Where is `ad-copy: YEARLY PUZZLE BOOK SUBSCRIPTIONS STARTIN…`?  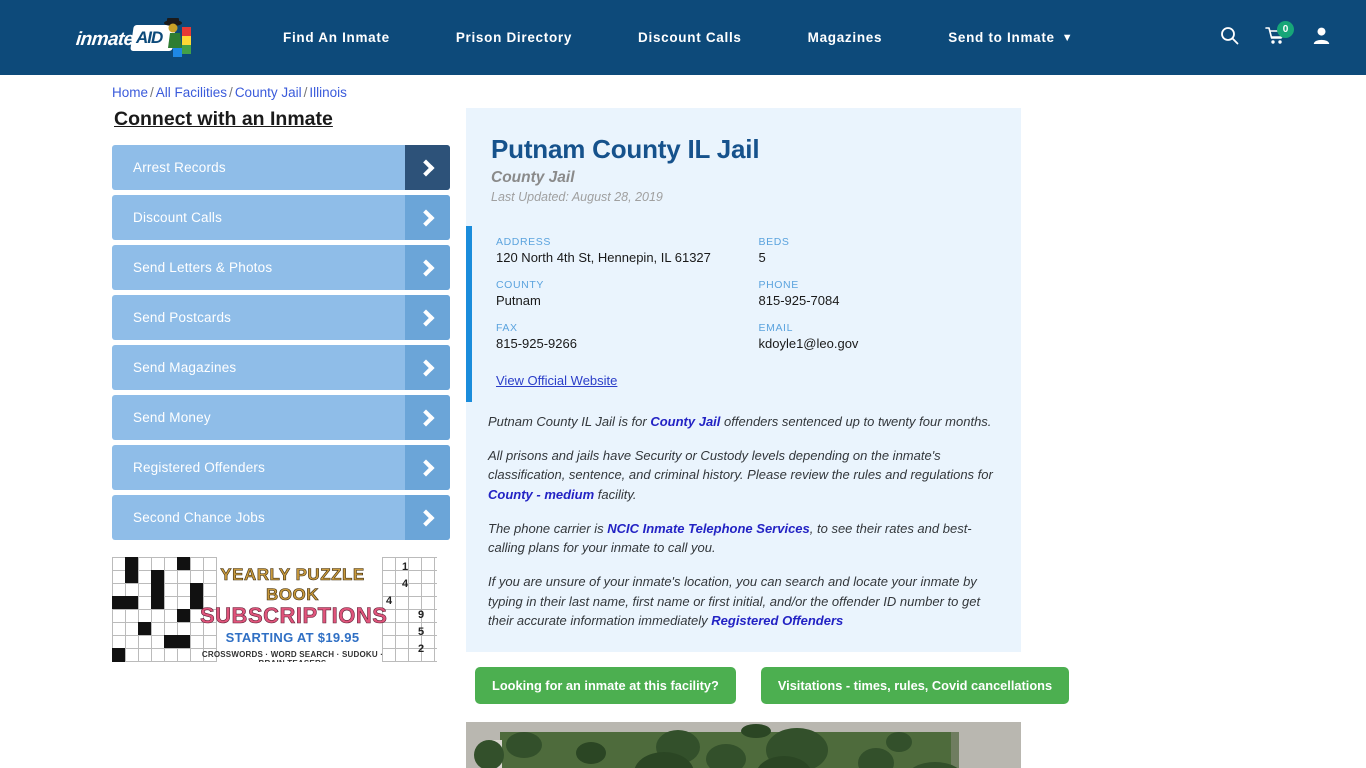
ad-copy: YEARLY PUZZLE BOOK SUBSCRIPTIONS STARTIN… is located at coordinates (294, 613).